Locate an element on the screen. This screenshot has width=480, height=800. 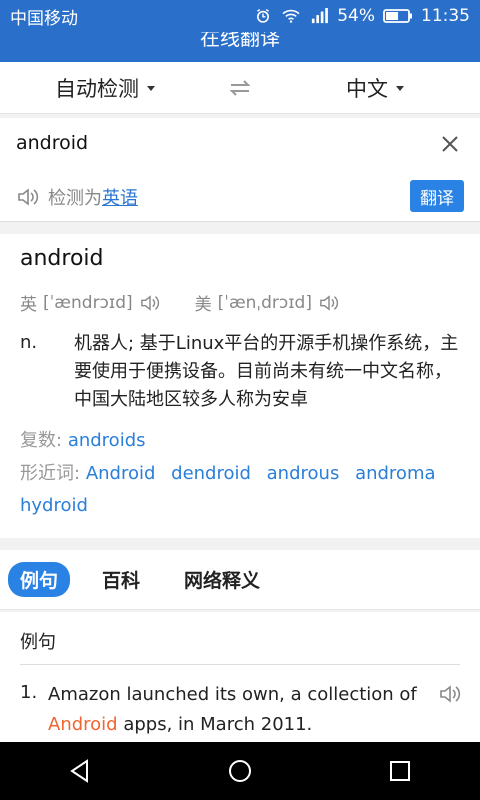
signal-icon is located at coordinates (320, 16).